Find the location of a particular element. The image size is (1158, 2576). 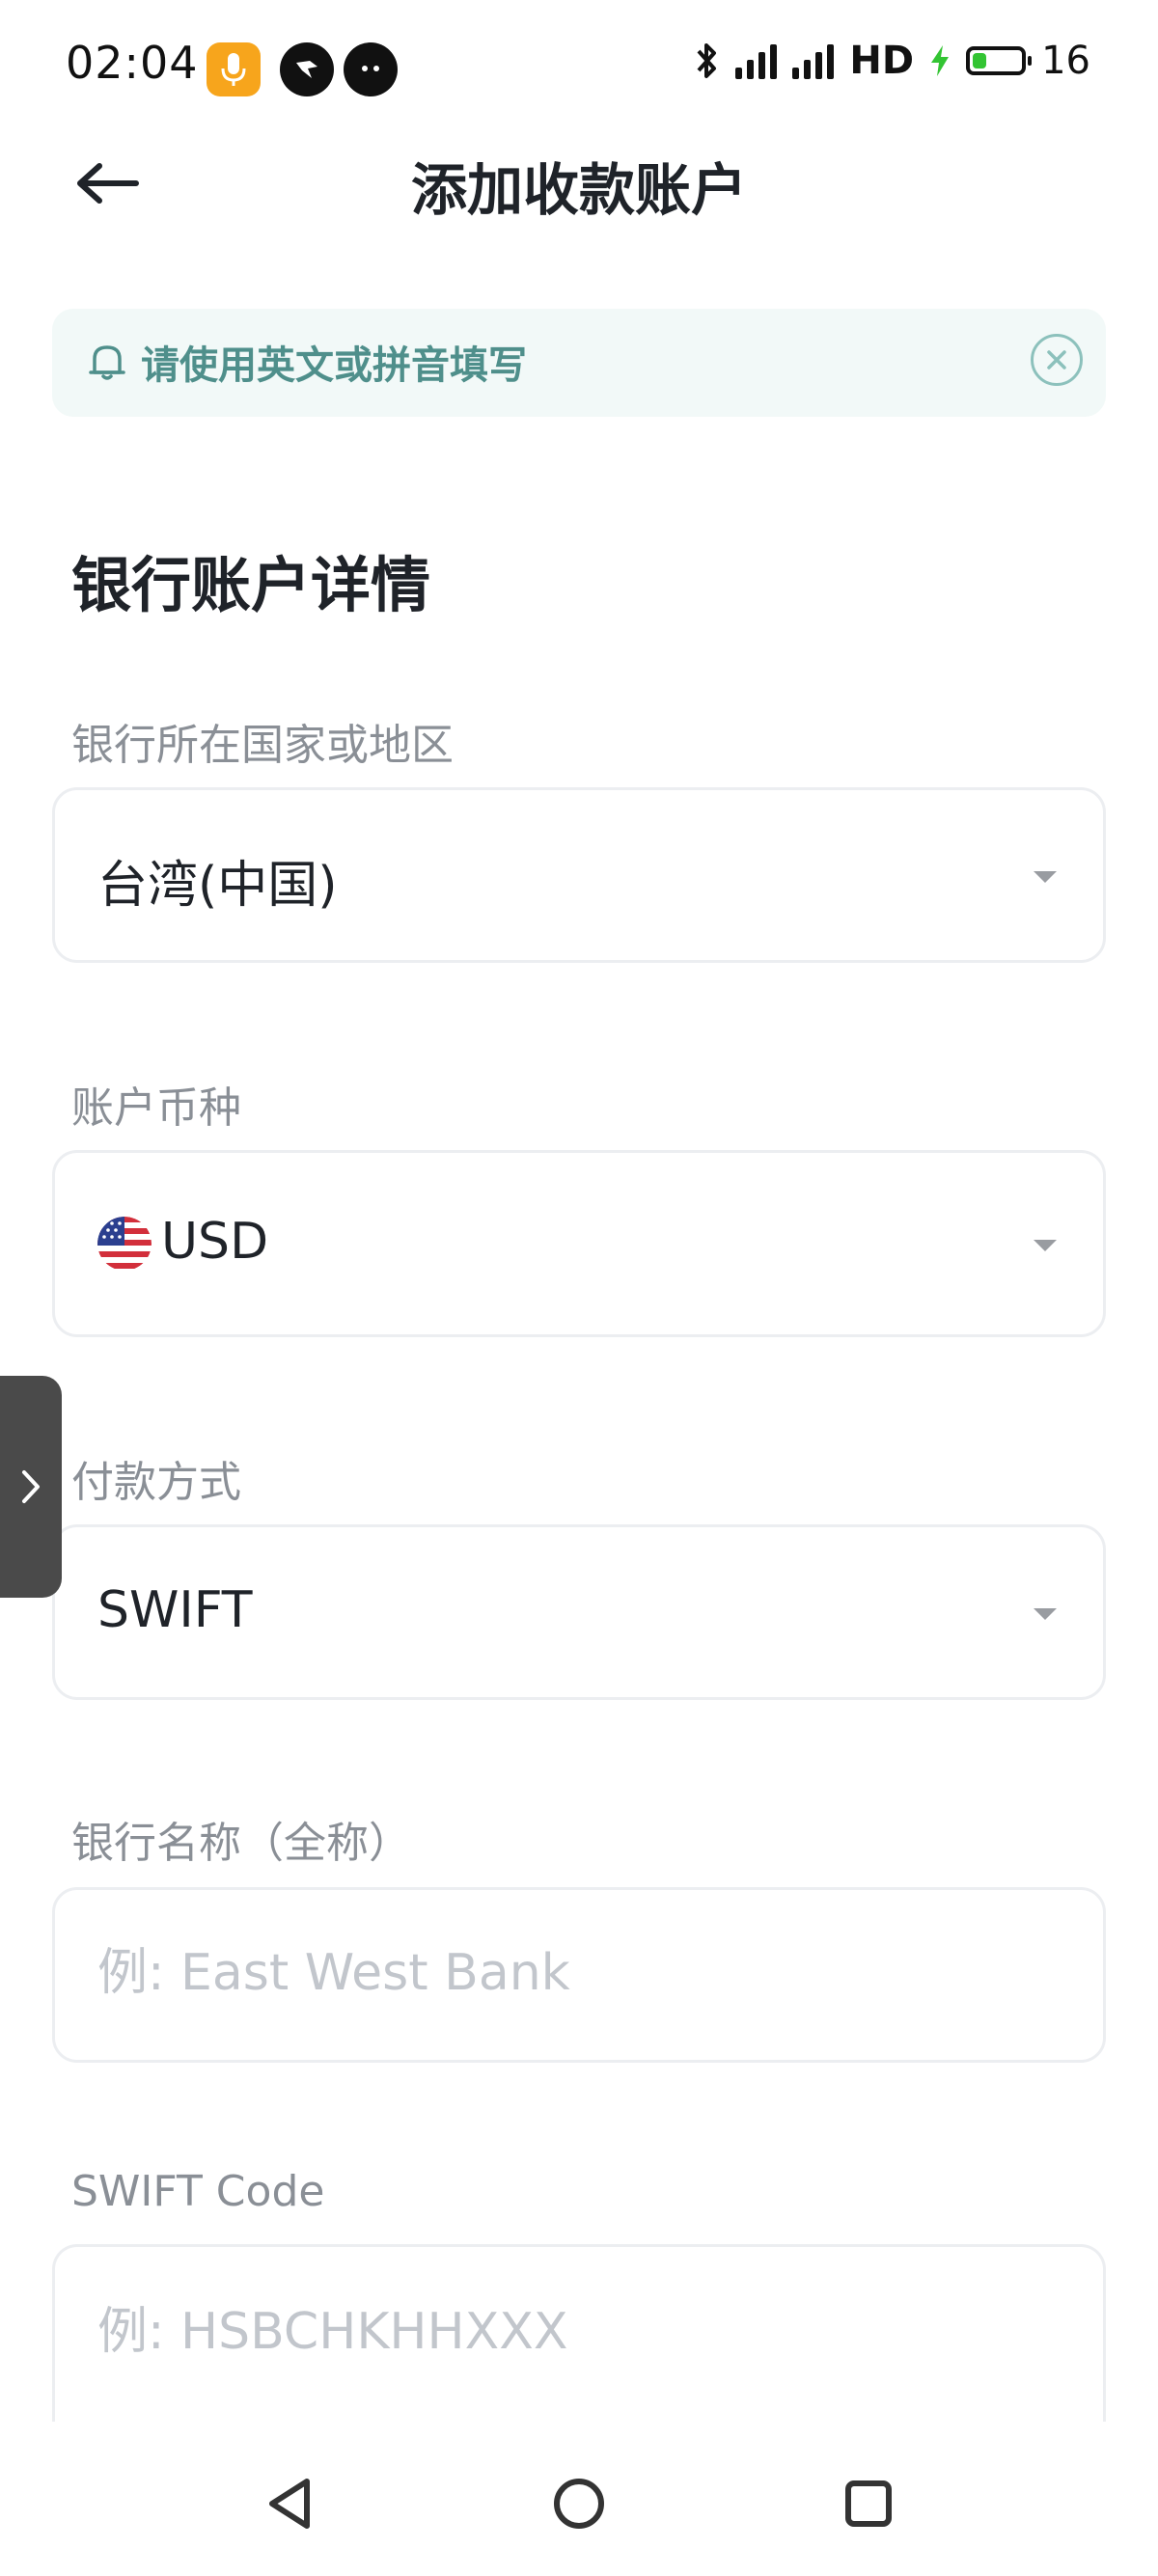

bluetooth-icon is located at coordinates (707, 60).